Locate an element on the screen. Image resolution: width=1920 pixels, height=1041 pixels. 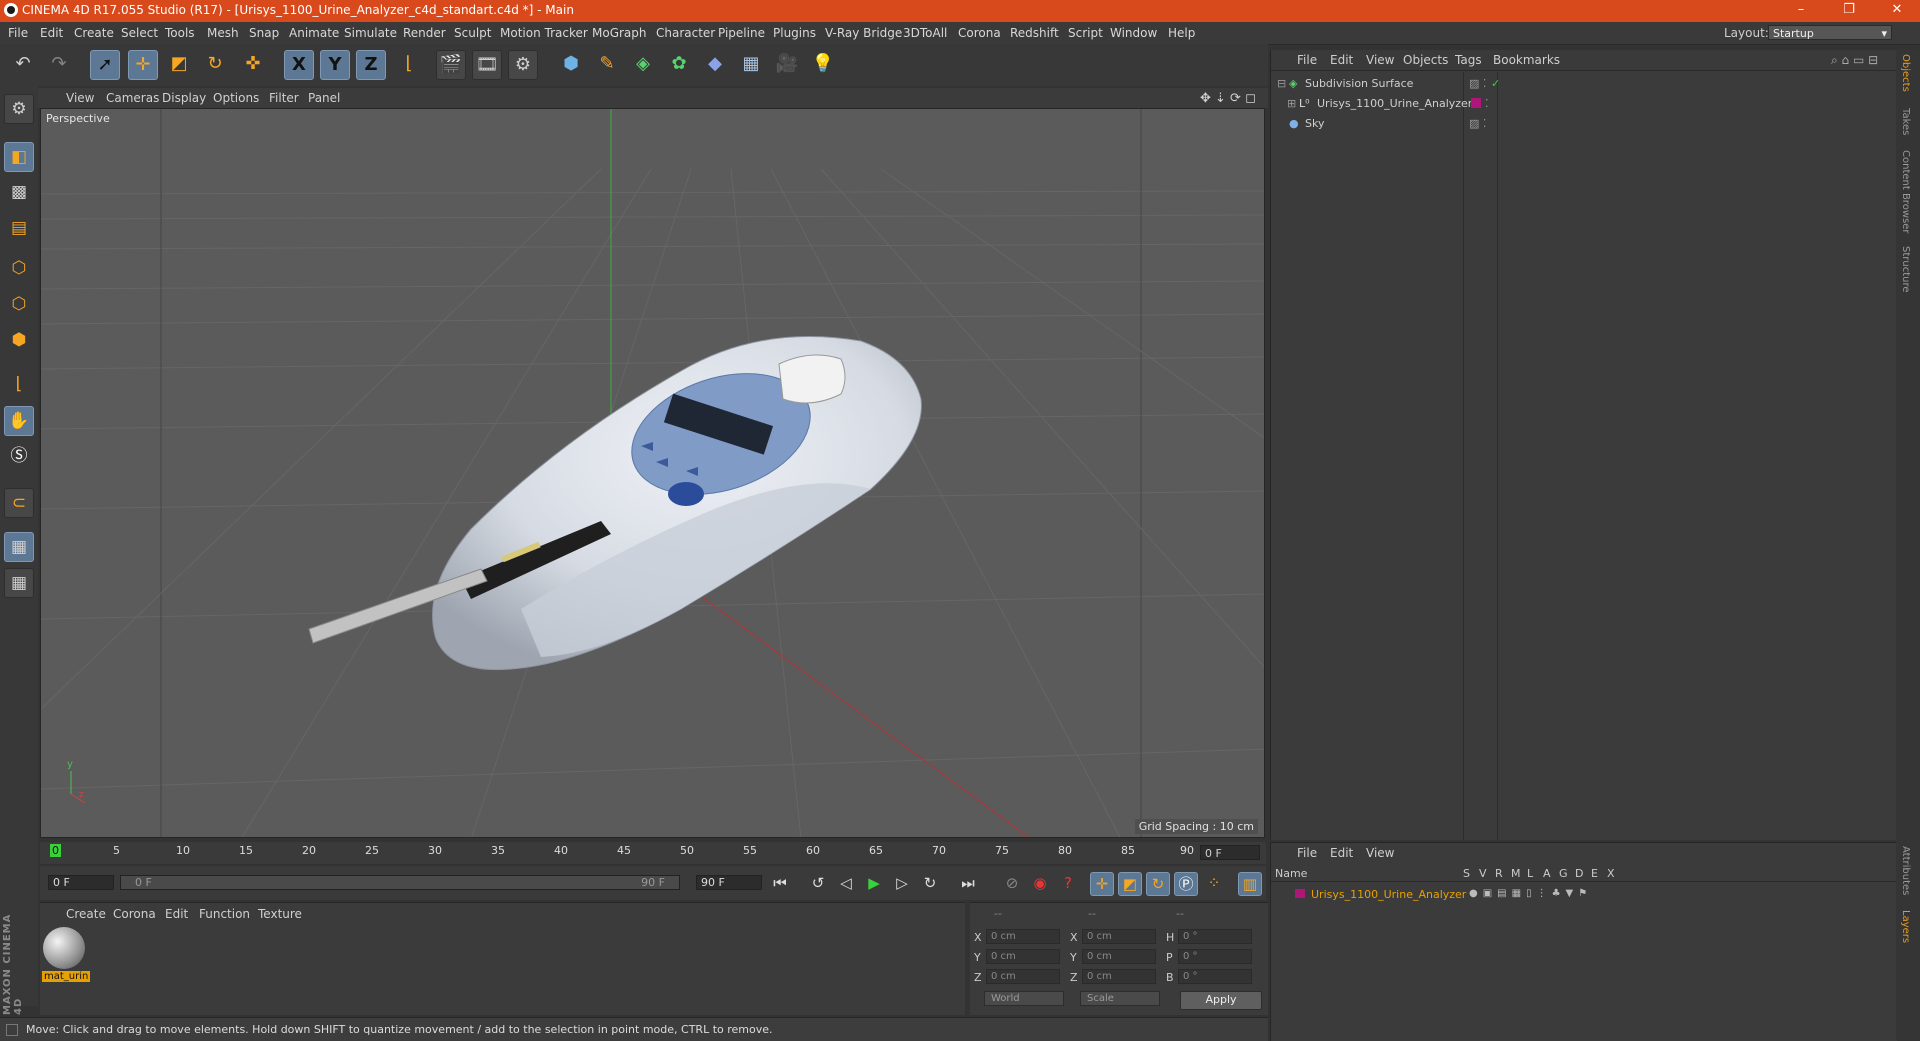
material-menu-corona: Corona is located at coordinates (134, 914).